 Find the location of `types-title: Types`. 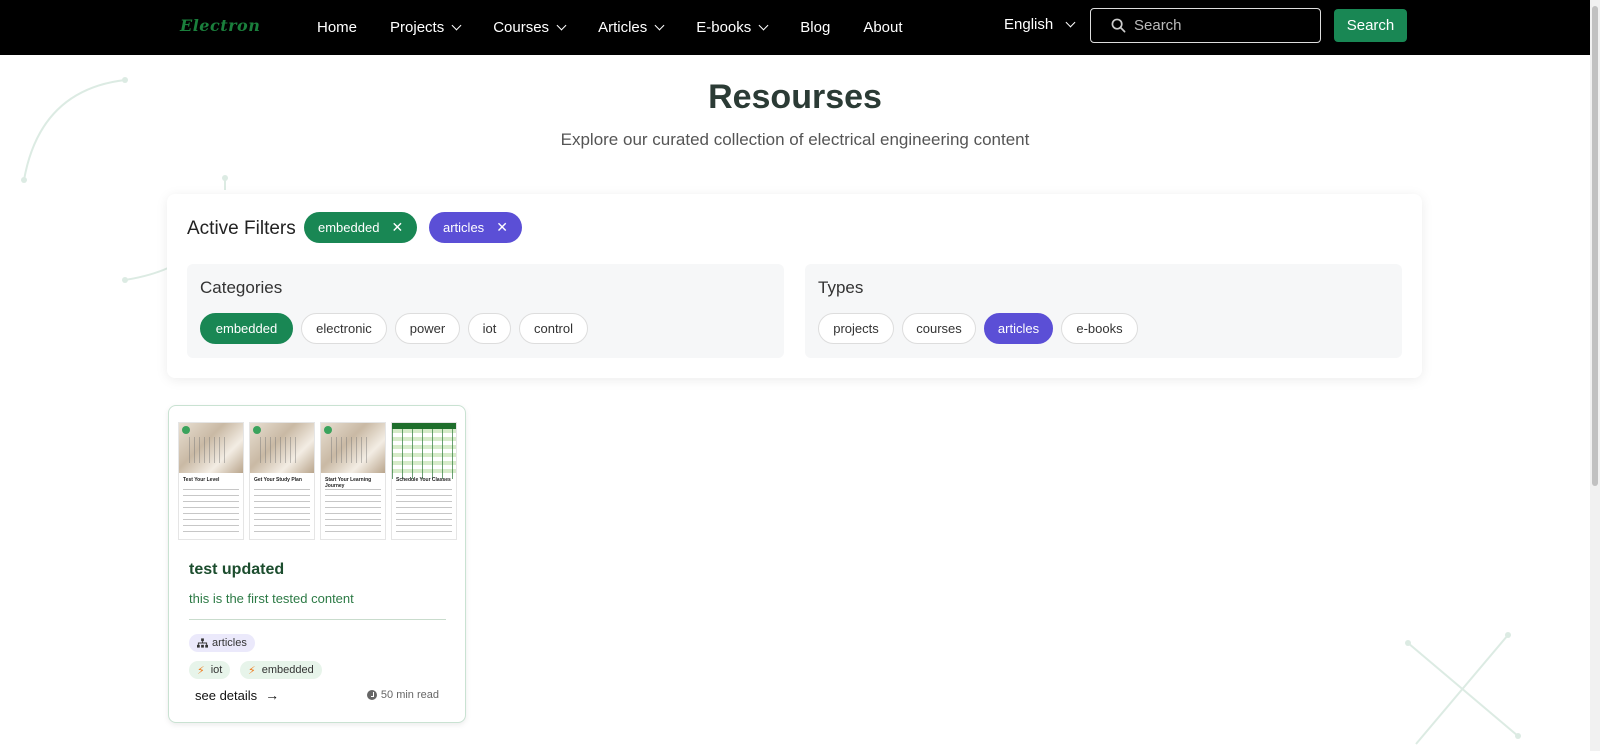

types-title: Types is located at coordinates (841, 287).